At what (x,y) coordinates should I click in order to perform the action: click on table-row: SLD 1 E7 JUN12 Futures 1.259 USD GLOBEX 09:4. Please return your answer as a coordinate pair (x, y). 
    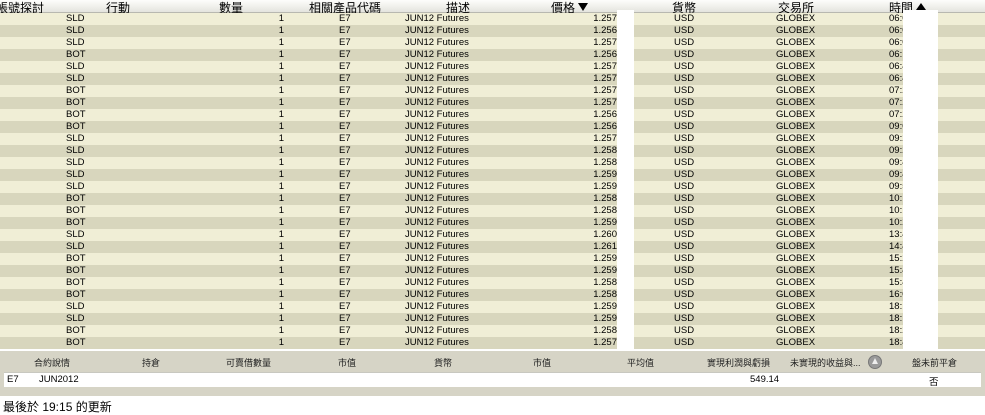
    Looking at the image, I should click on (492, 175).